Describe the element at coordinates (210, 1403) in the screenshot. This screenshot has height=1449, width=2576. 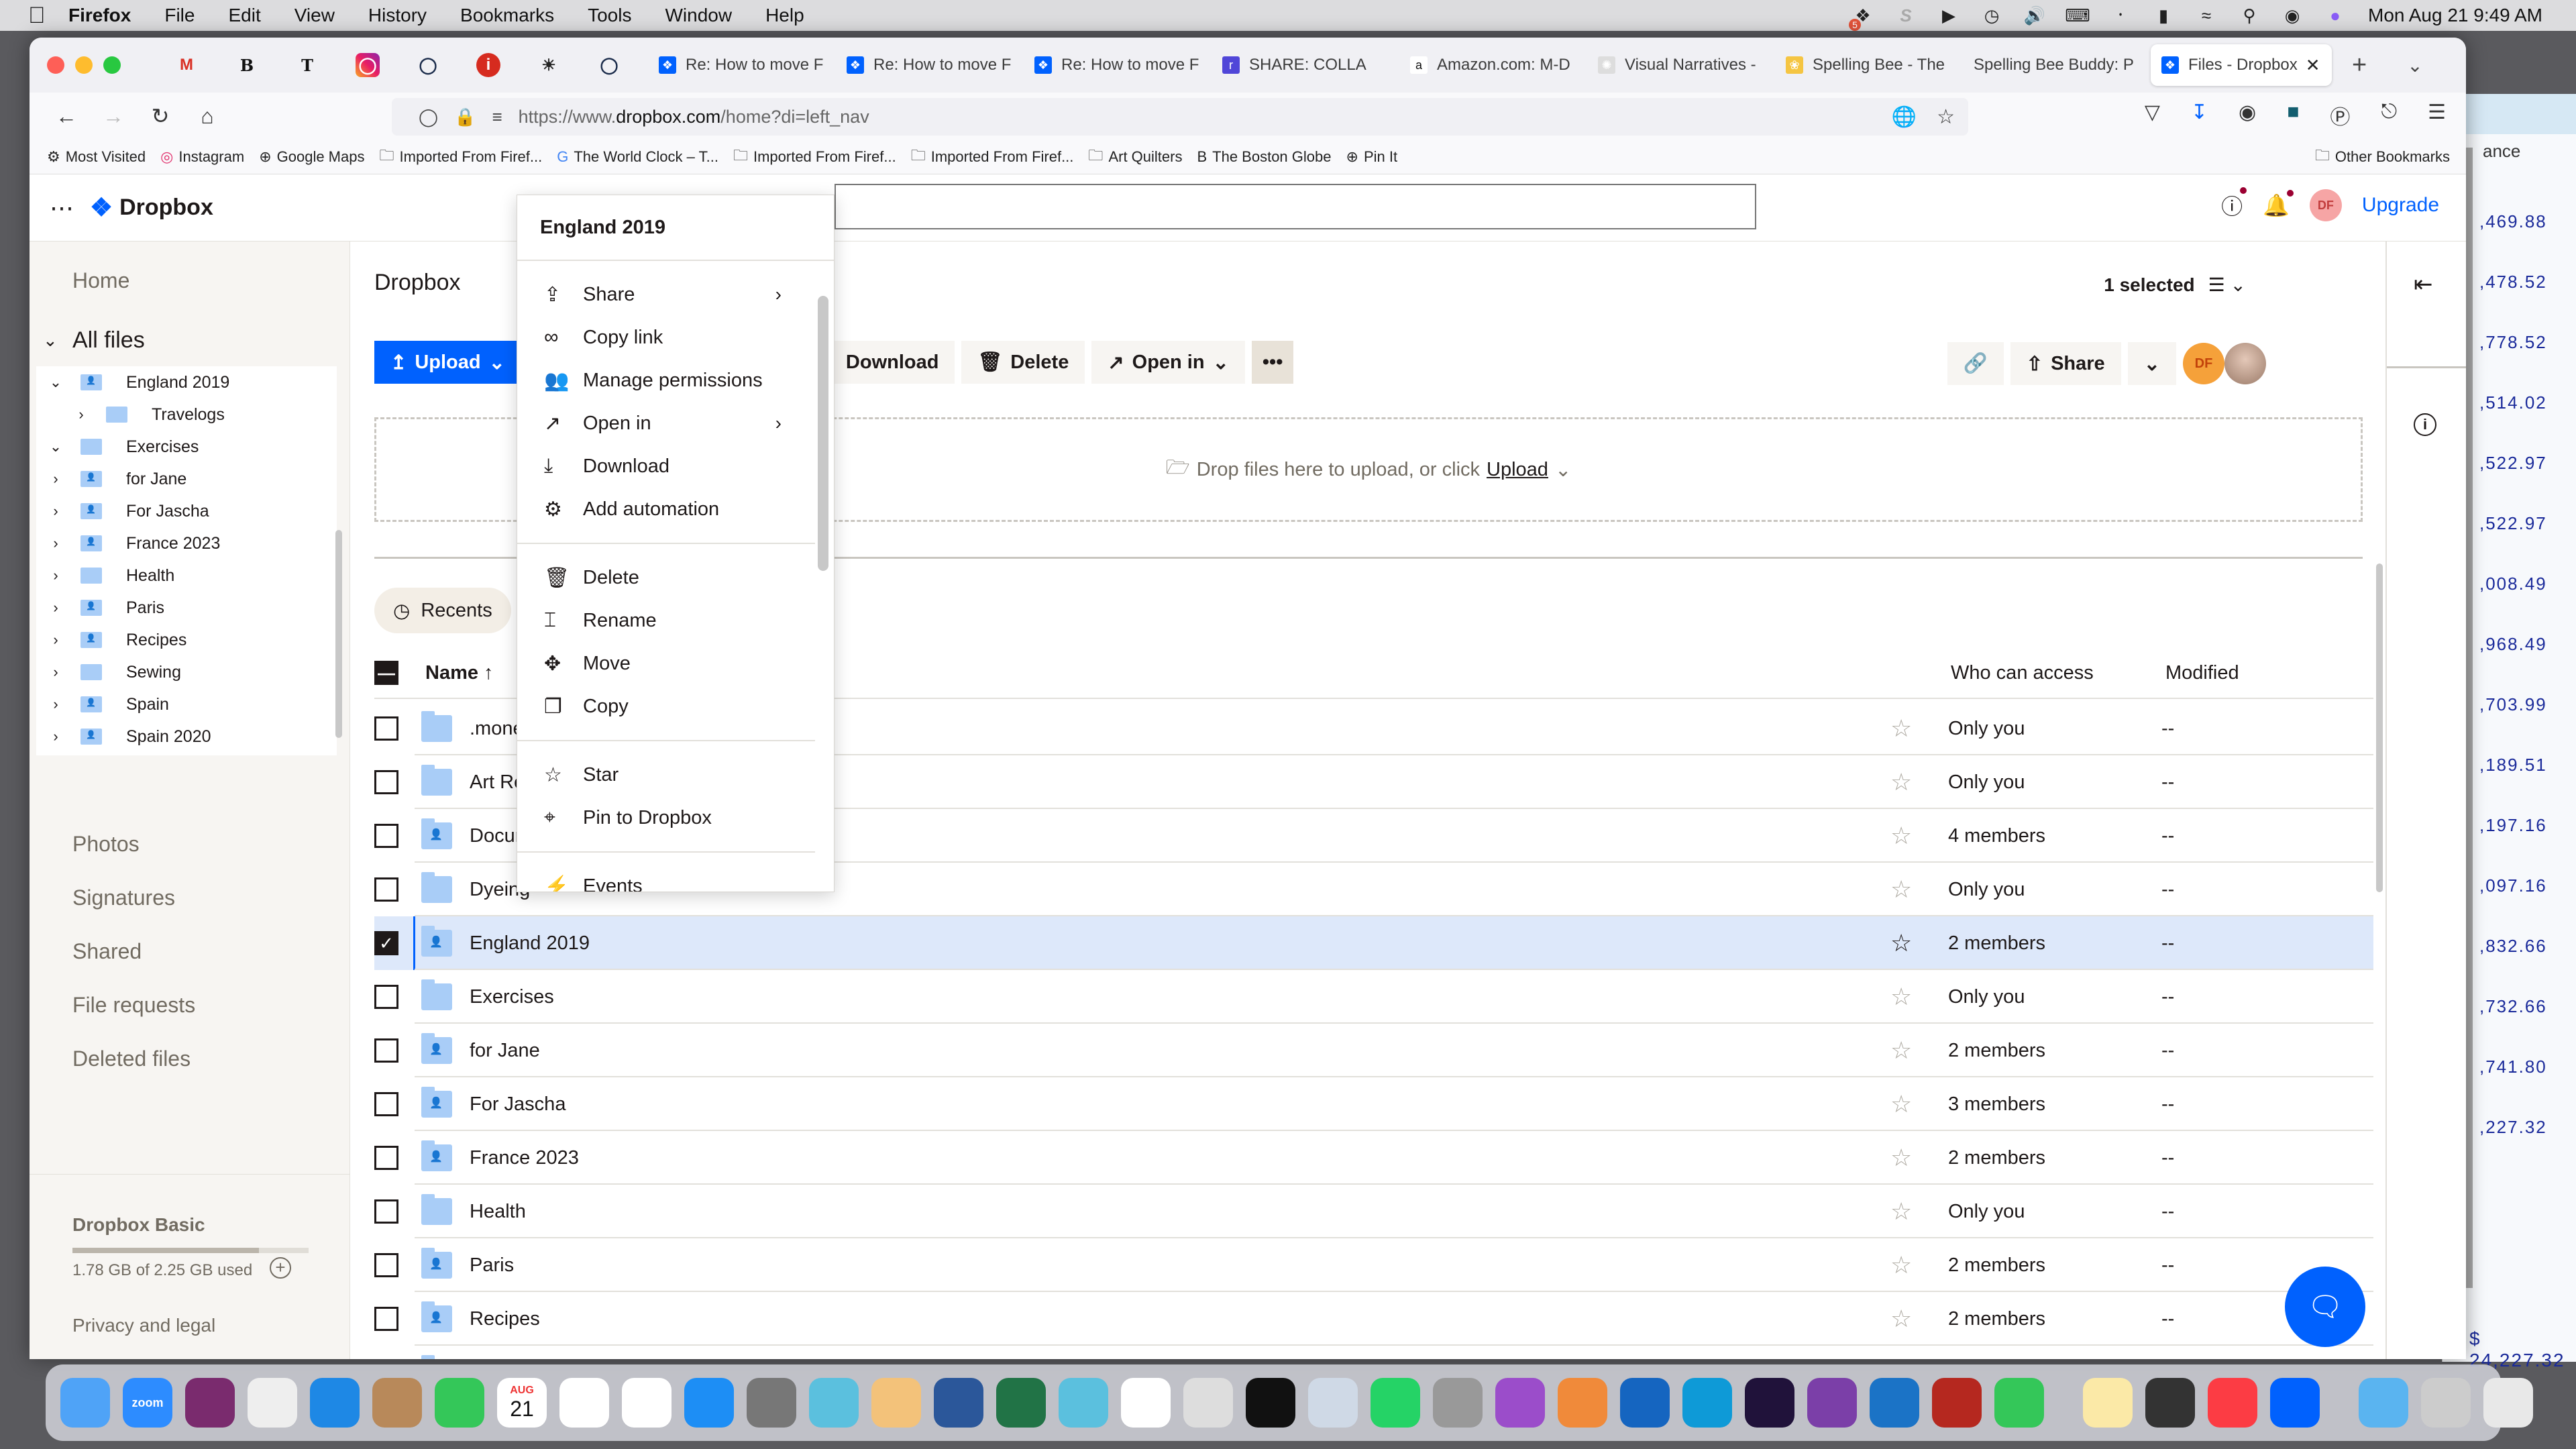
I see `dock-siri-icon` at that location.